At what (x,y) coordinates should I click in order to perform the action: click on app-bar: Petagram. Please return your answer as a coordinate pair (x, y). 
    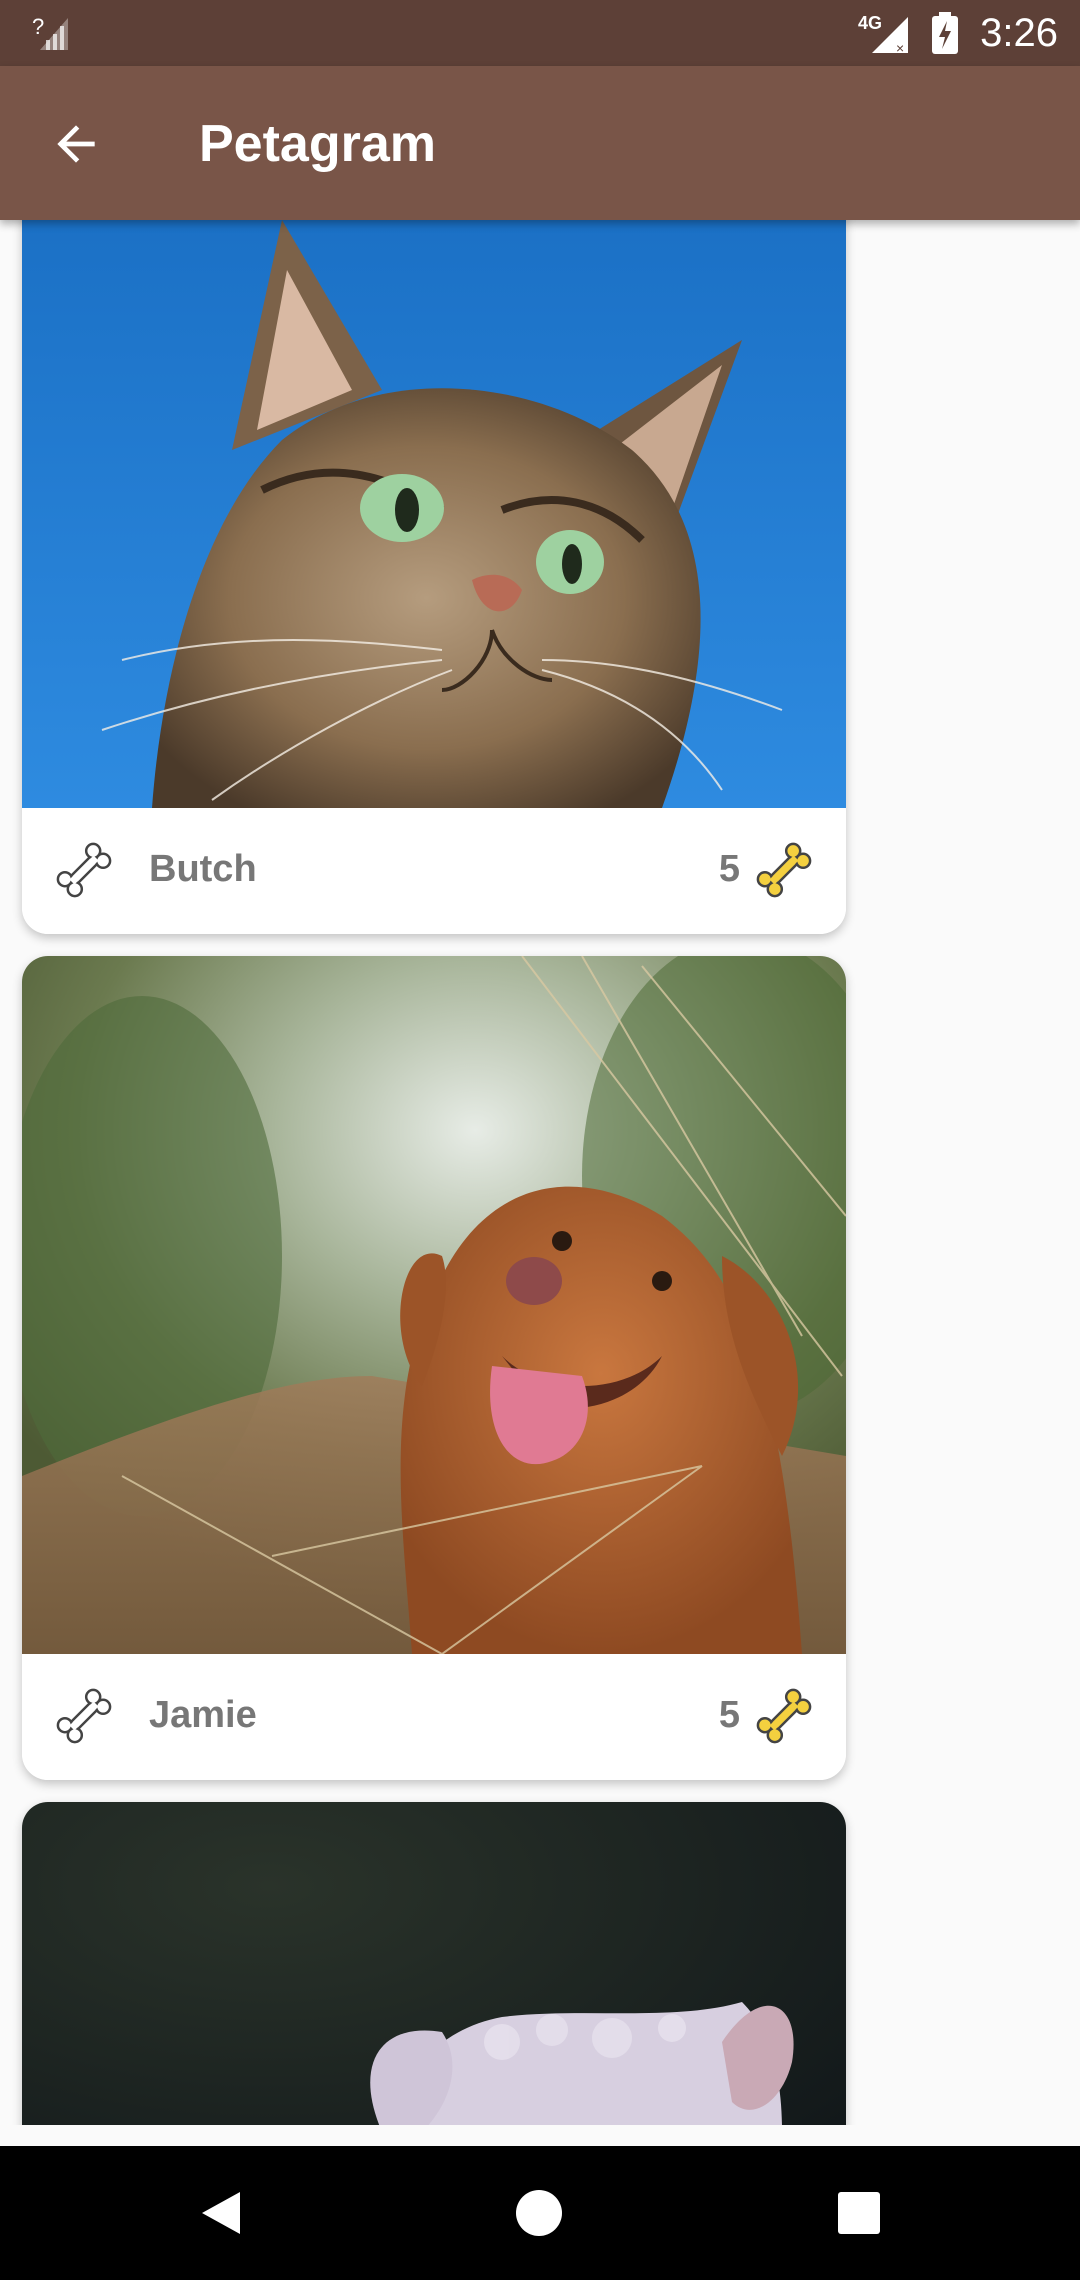
    Looking at the image, I should click on (540, 143).